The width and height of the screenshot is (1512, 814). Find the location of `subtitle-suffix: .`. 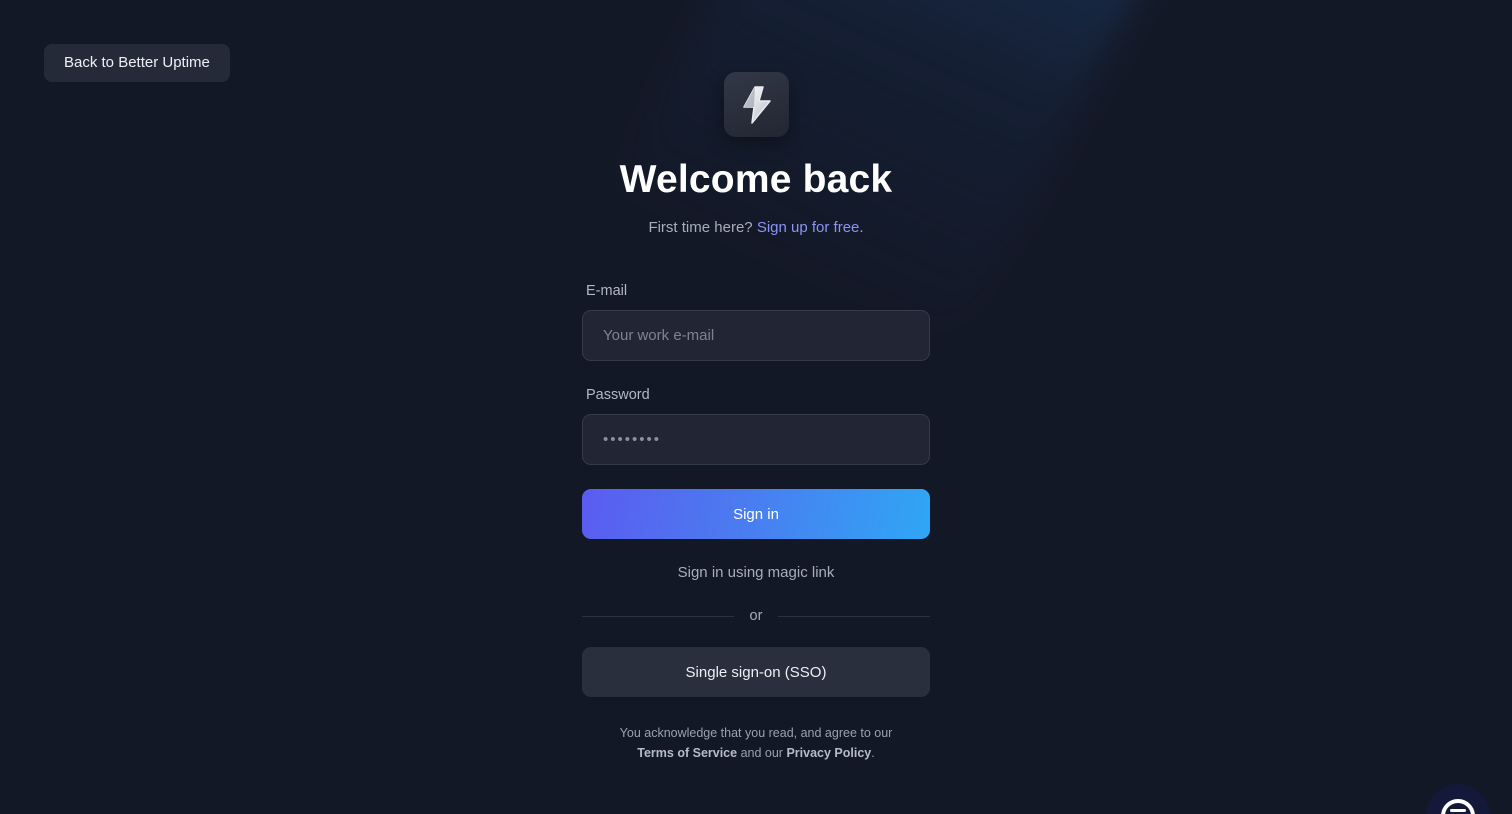

subtitle-suffix: . is located at coordinates (861, 227).